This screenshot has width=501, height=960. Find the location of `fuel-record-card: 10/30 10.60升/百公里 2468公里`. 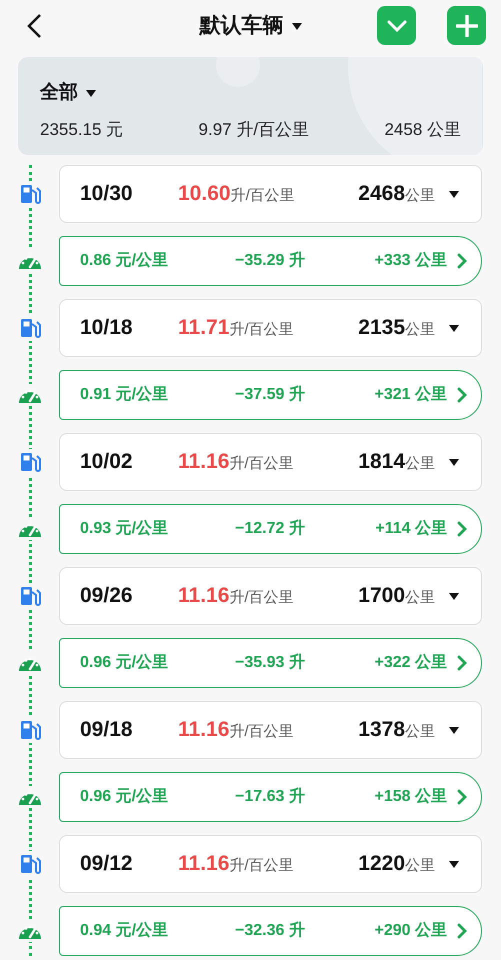

fuel-record-card: 10/30 10.60升/百公里 2468公里 is located at coordinates (270, 194).